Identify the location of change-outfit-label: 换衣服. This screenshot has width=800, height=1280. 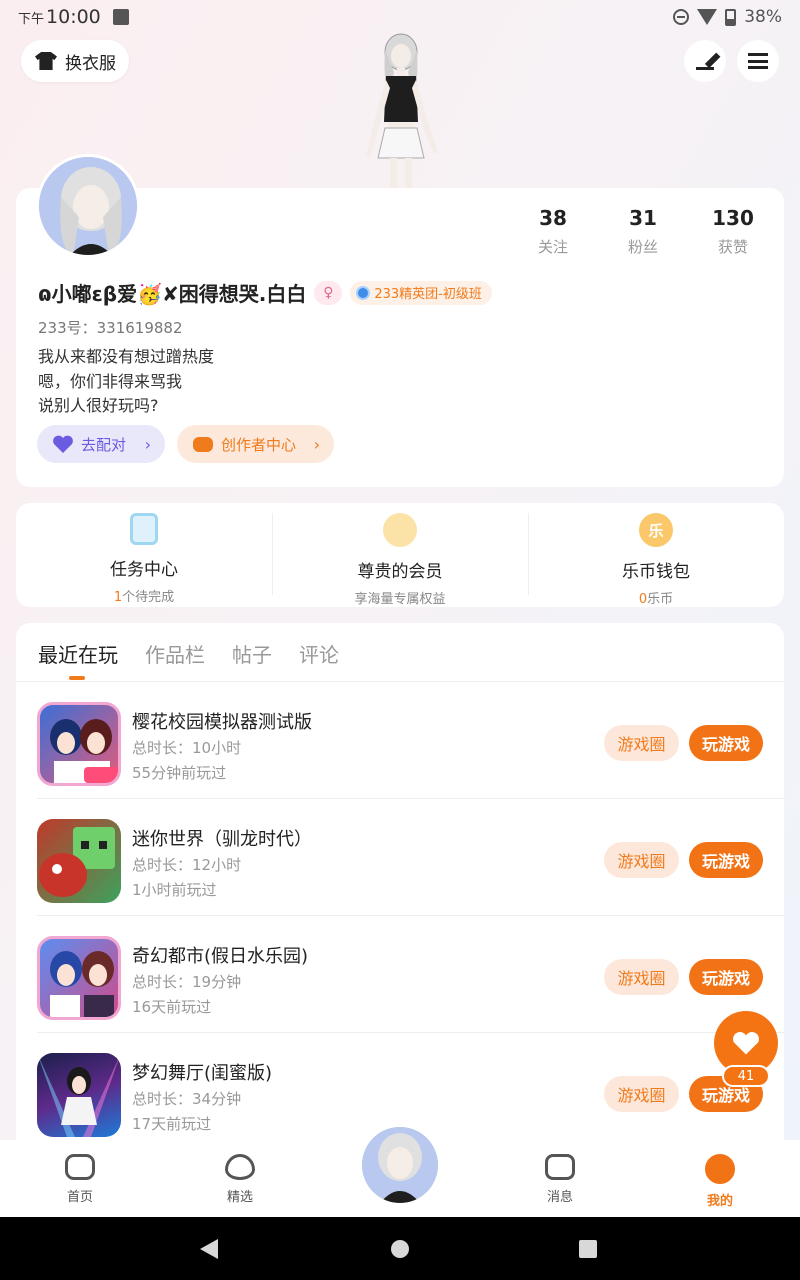
(90, 63).